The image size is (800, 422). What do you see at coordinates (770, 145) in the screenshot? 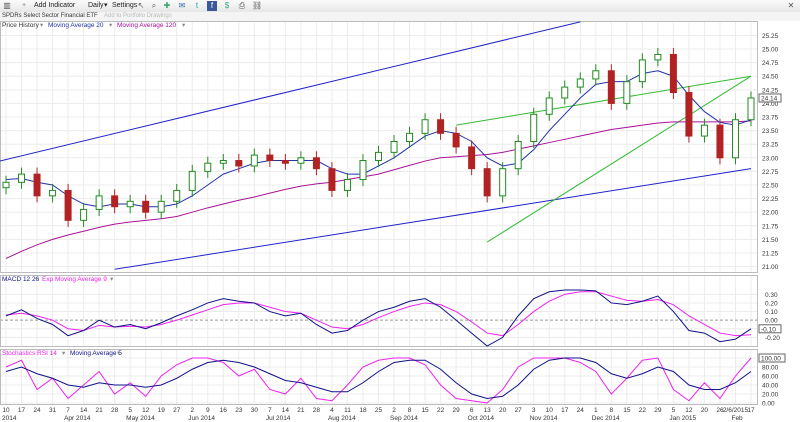
I see `price-y-tick: 23.25` at bounding box center [770, 145].